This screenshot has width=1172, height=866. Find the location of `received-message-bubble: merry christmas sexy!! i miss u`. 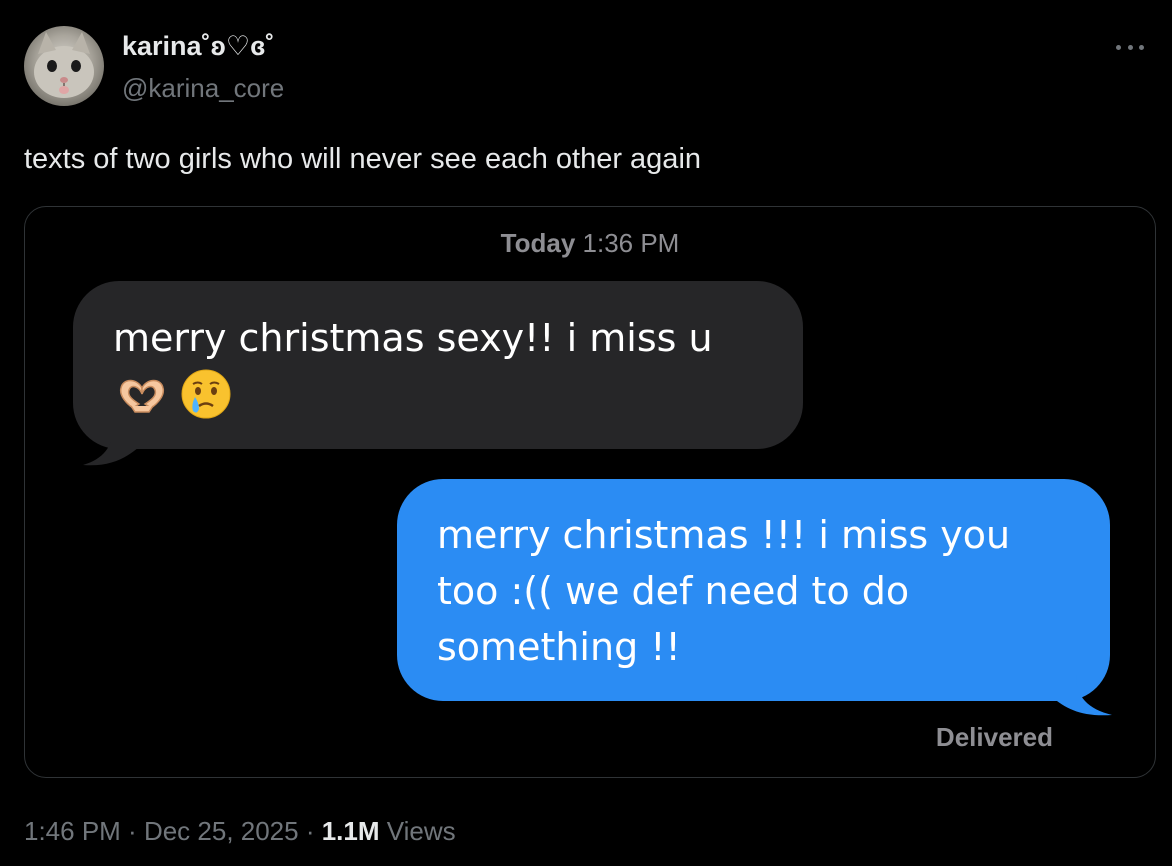

received-message-bubble: merry christmas sexy!! i miss u is located at coordinates (438, 373).